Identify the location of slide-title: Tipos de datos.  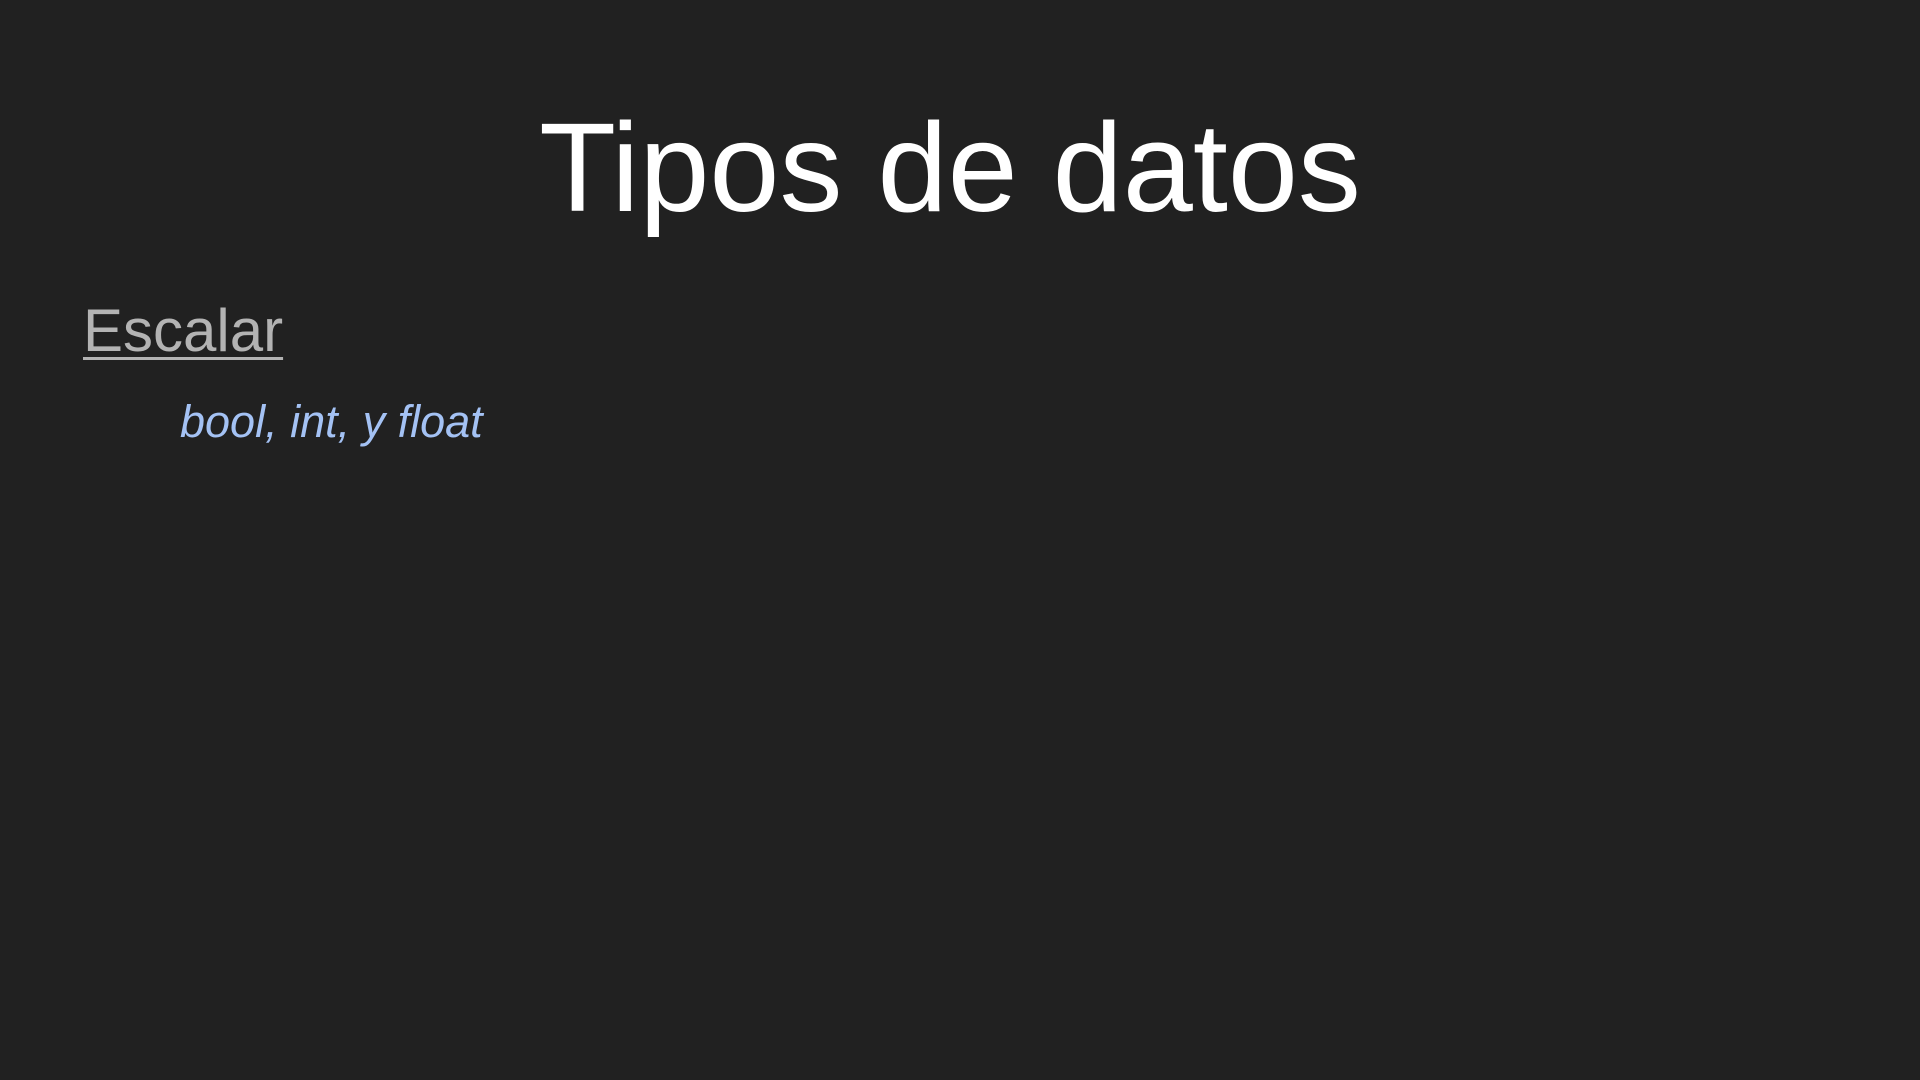
(950, 167).